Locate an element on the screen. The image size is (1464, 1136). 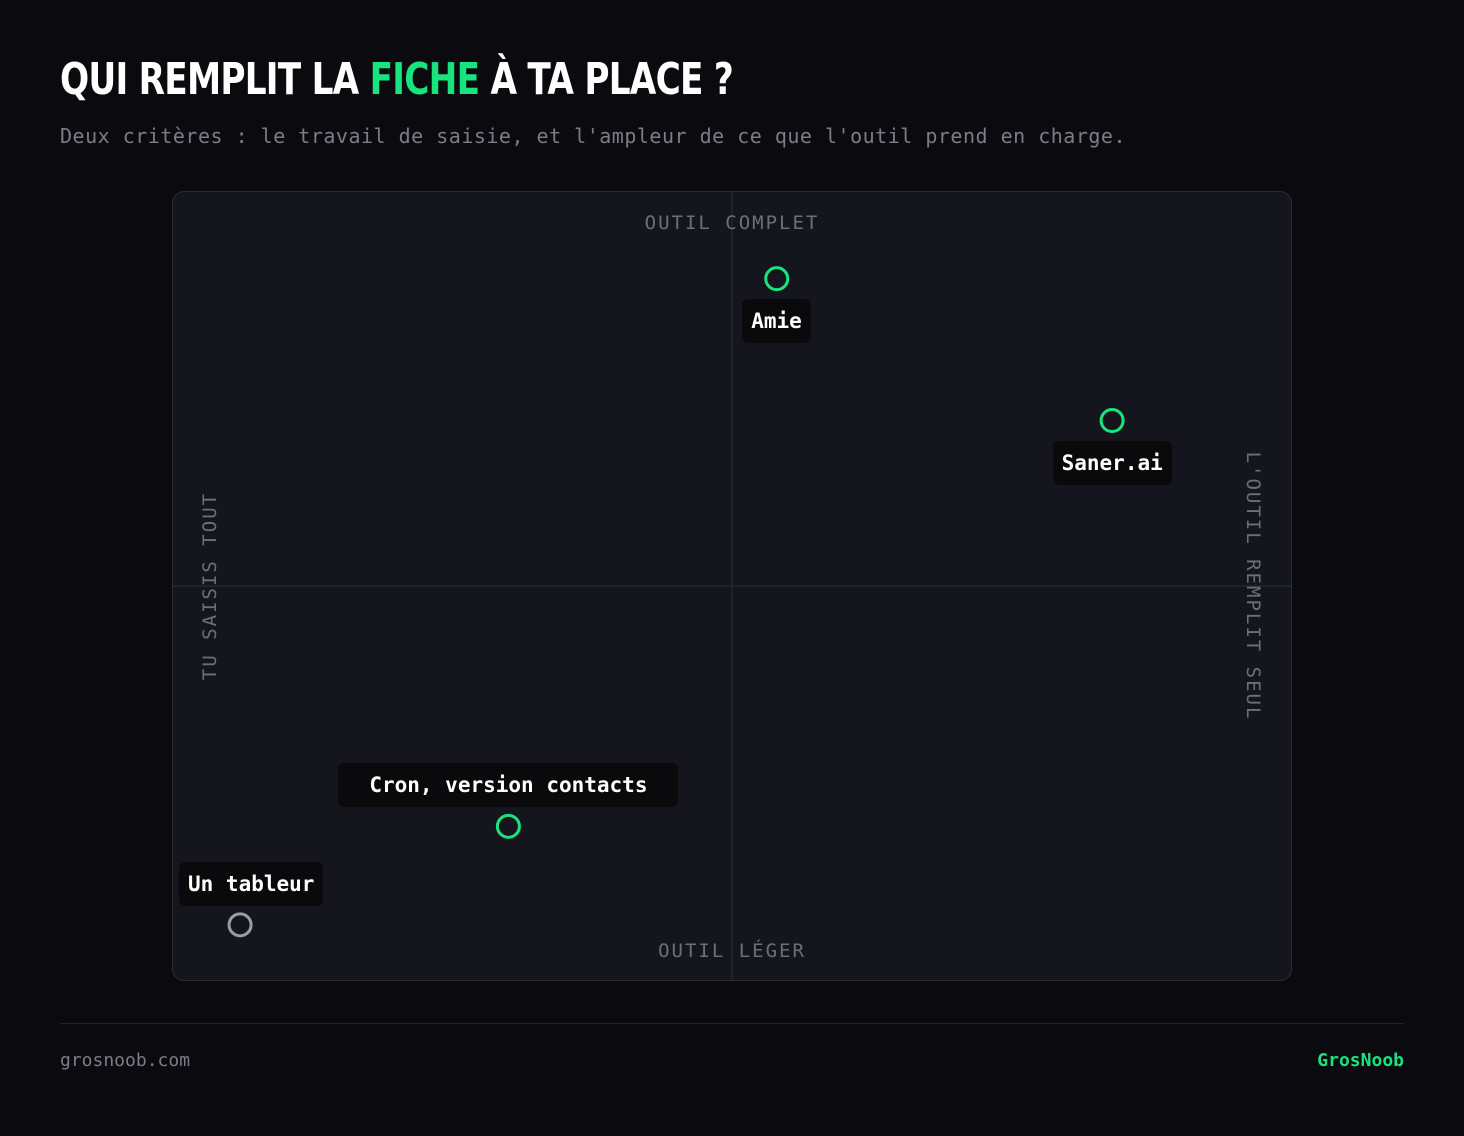
point-label-2: Cron, version contacts is located at coordinates (508, 785).